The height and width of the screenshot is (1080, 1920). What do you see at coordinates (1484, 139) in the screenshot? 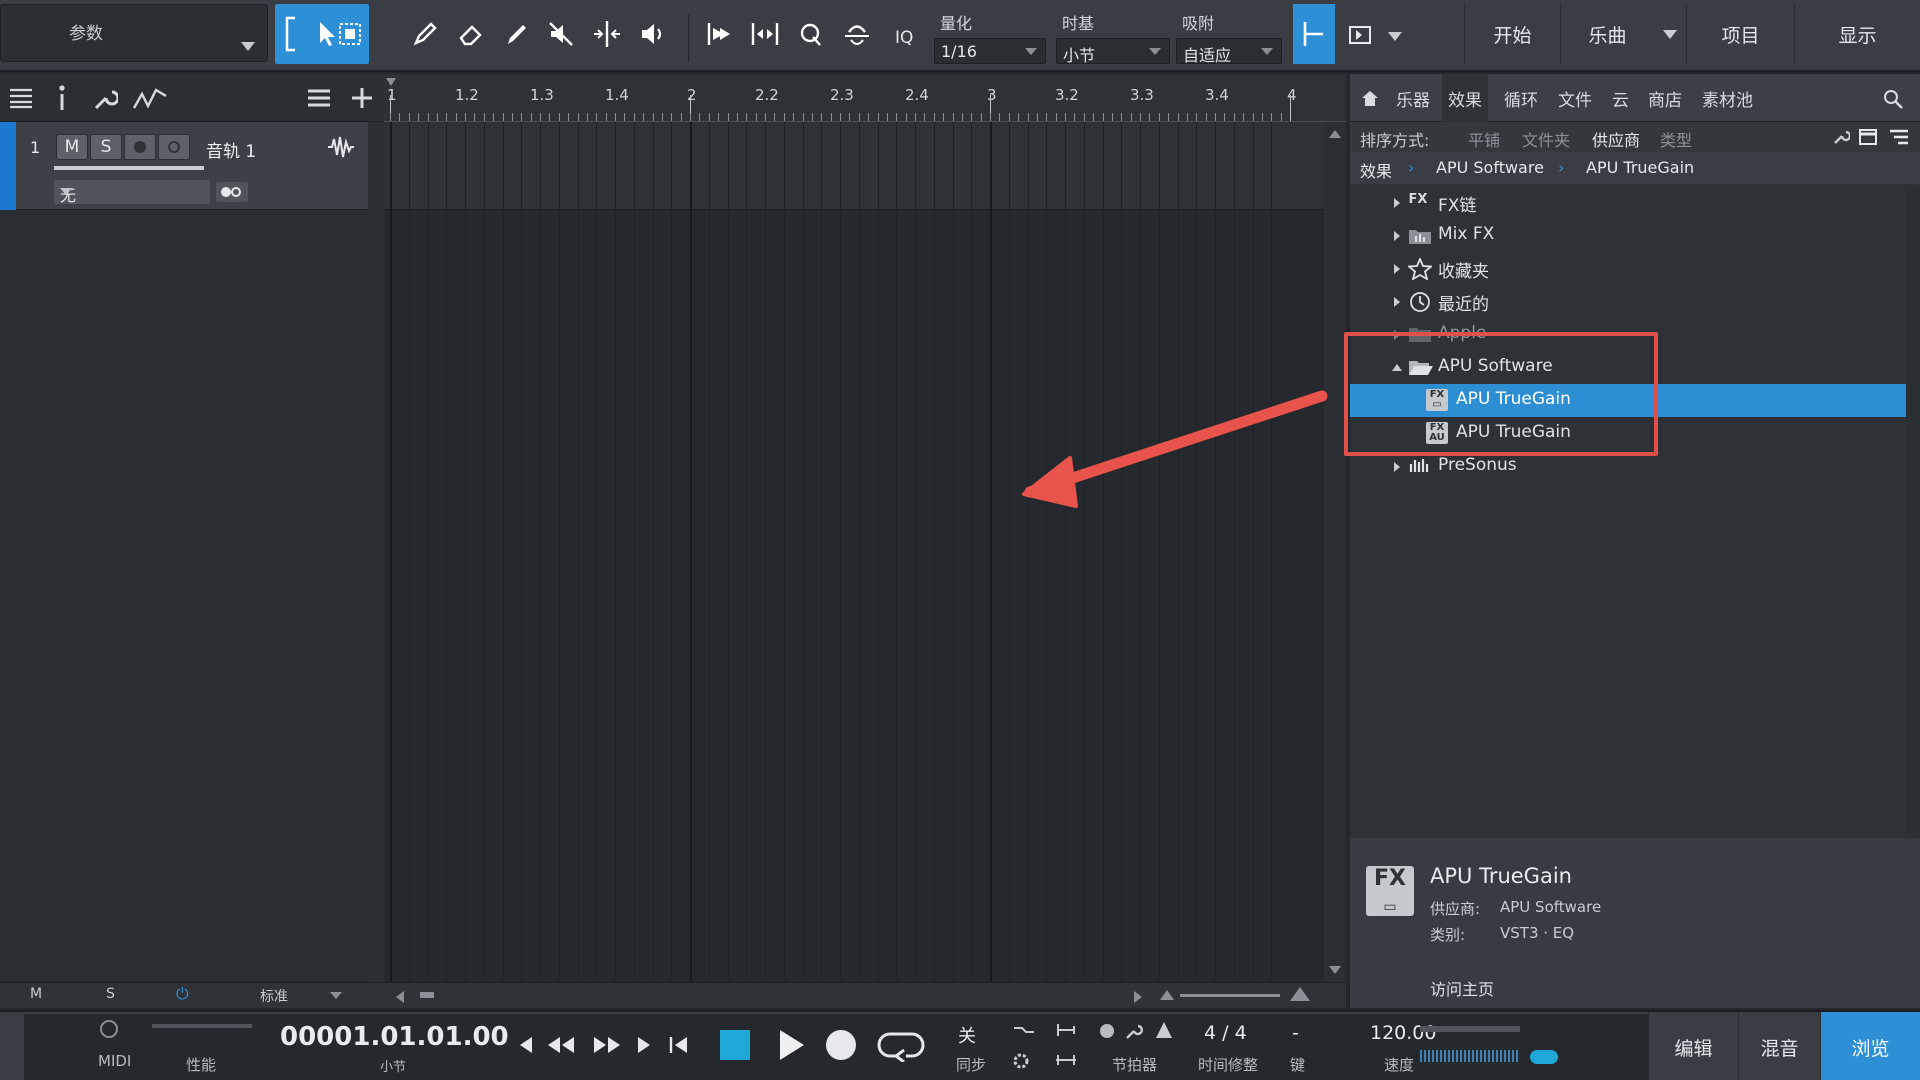
I see `sort-flat: 平铺` at bounding box center [1484, 139].